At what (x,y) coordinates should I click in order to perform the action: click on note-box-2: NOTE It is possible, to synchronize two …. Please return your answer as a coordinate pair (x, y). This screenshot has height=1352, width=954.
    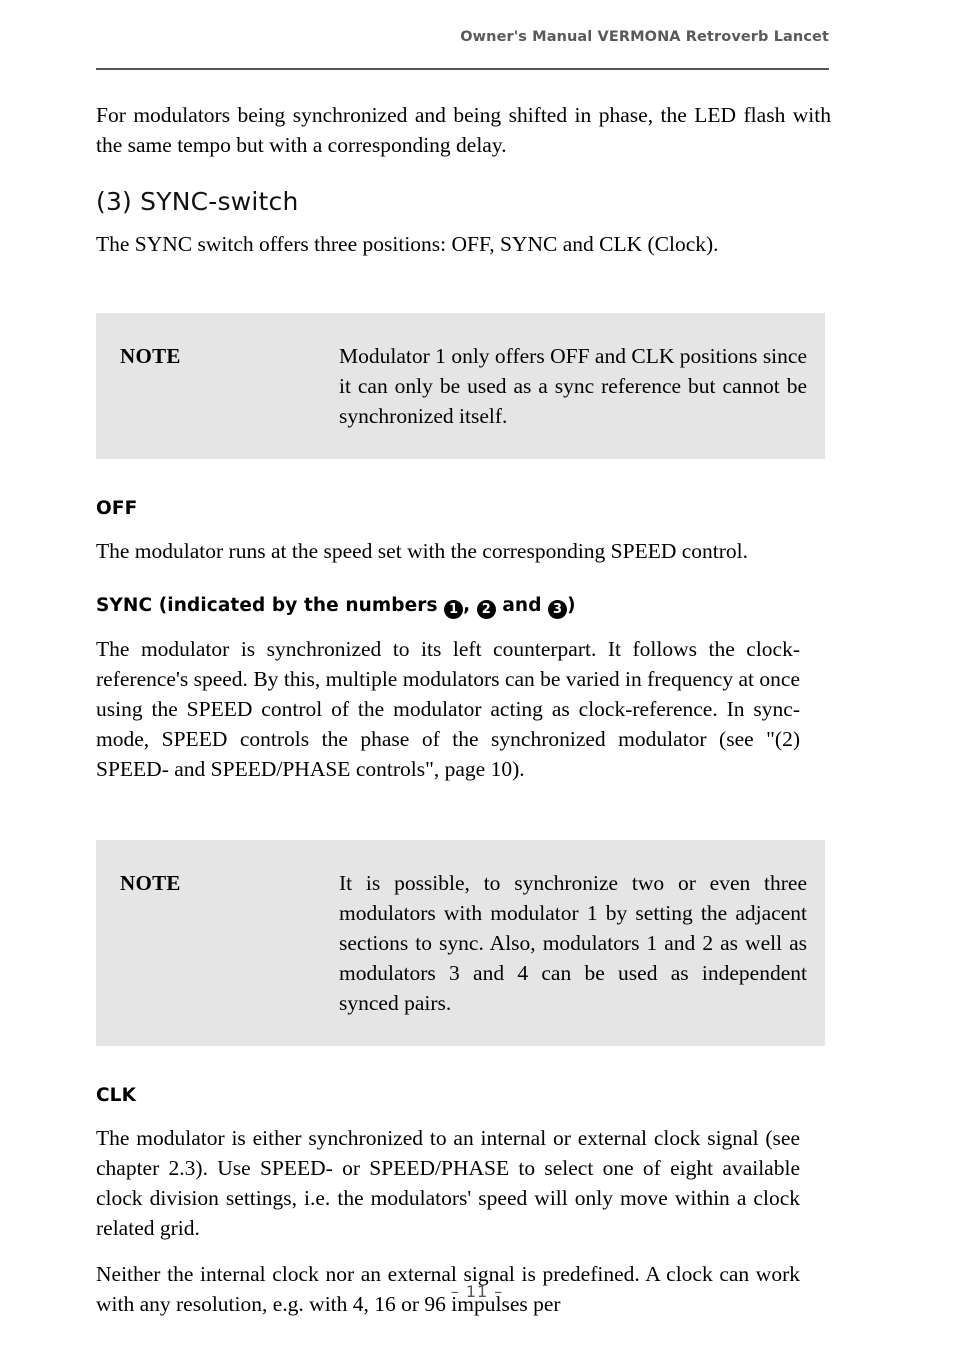
    Looking at the image, I should click on (460, 943).